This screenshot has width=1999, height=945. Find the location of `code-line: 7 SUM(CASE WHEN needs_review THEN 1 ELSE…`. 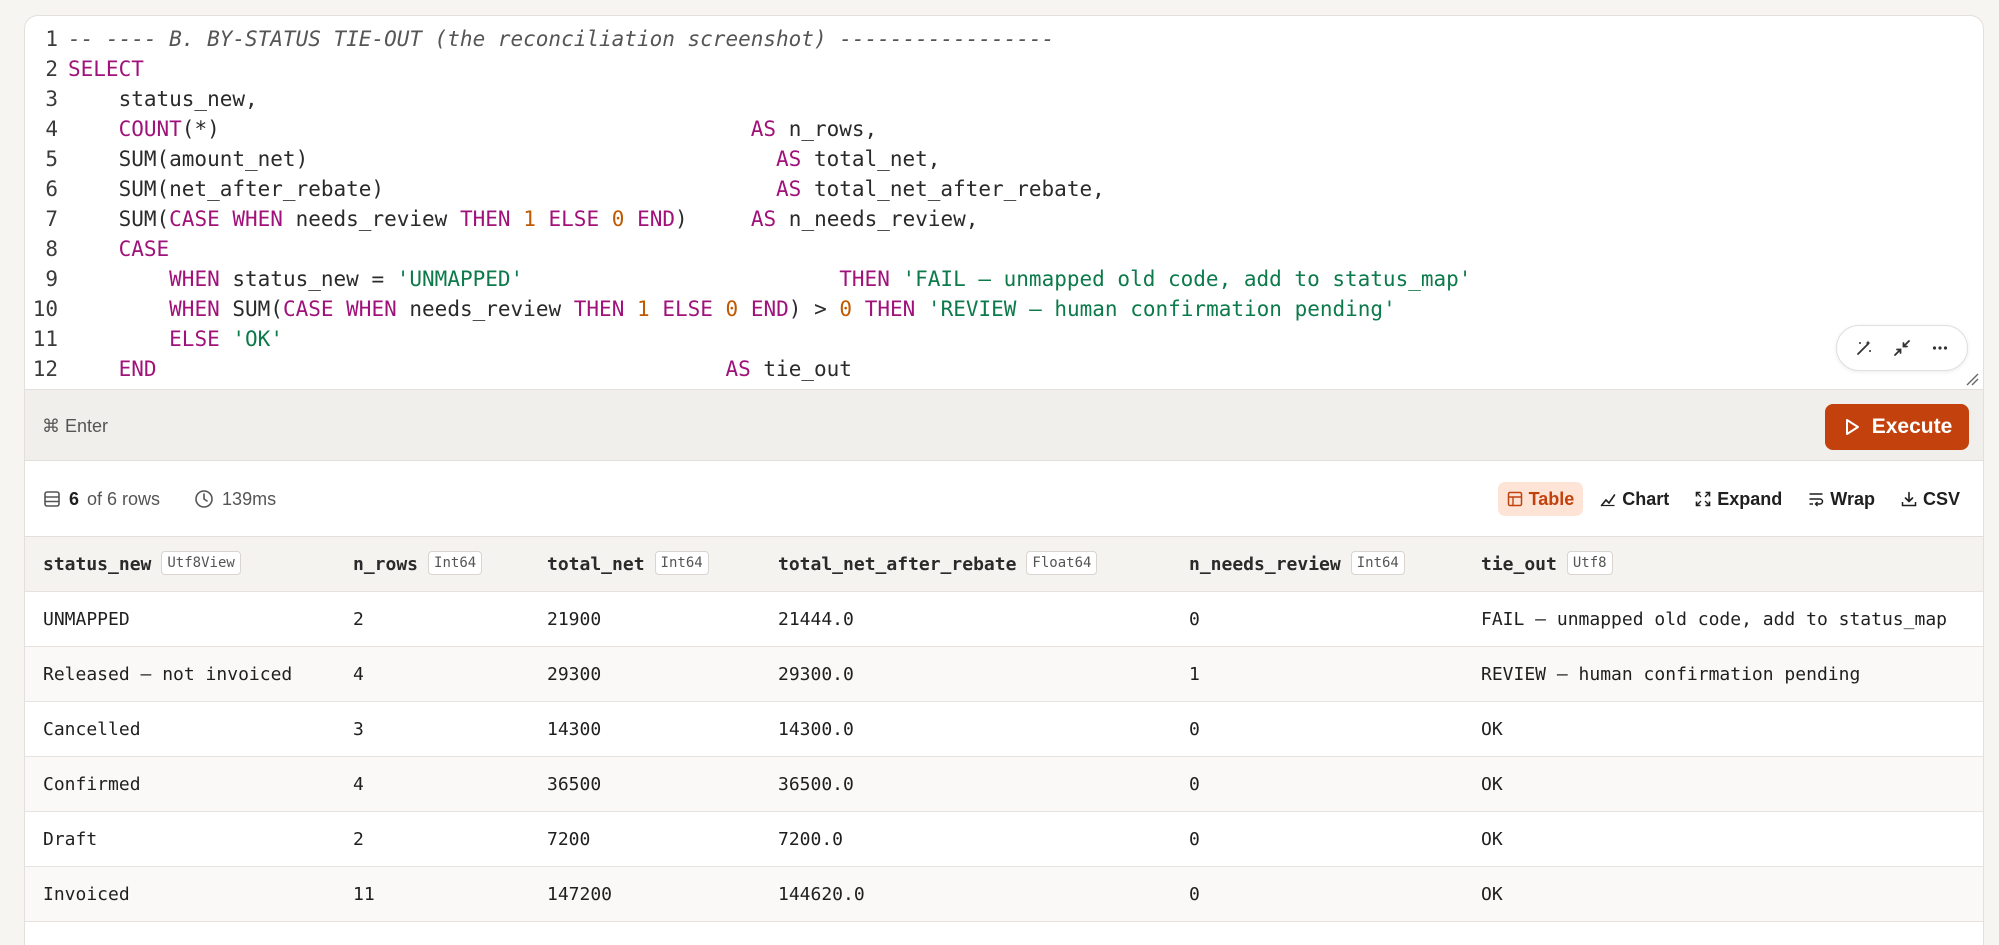

code-line: 7 SUM(CASE WHEN needs_review THEN 1 ELSE… is located at coordinates (501, 219).